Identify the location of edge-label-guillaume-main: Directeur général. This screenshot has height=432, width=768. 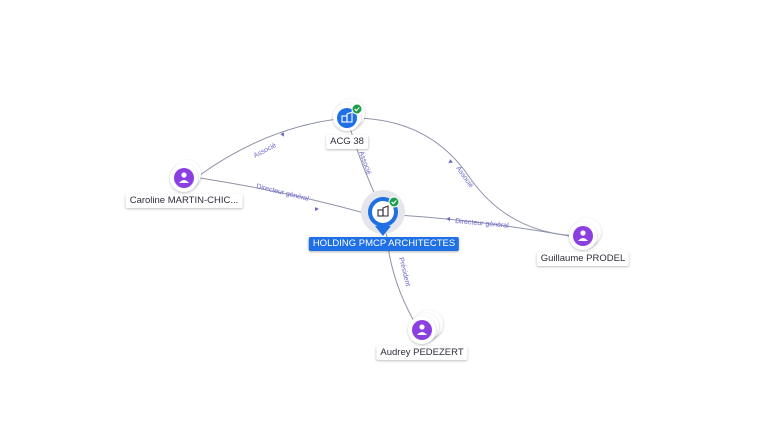
(482, 224).